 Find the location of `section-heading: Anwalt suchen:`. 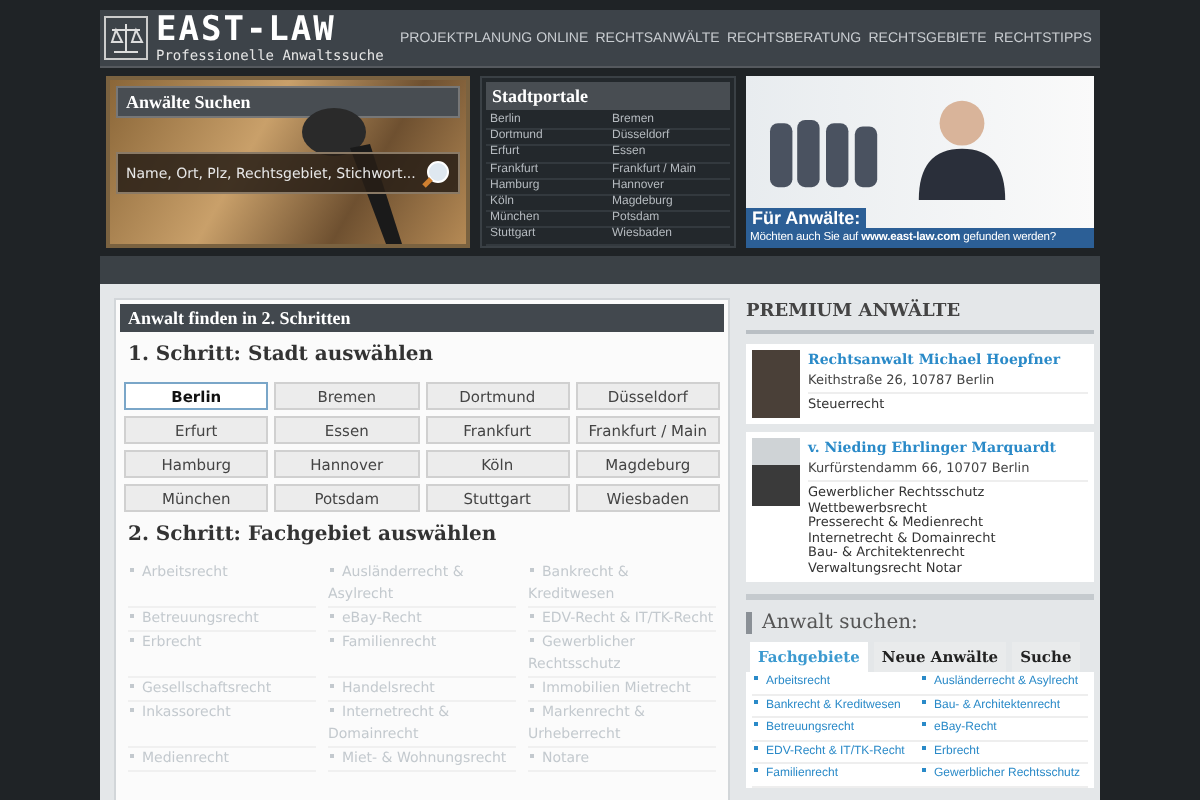

section-heading: Anwalt suchen: is located at coordinates (920, 623).